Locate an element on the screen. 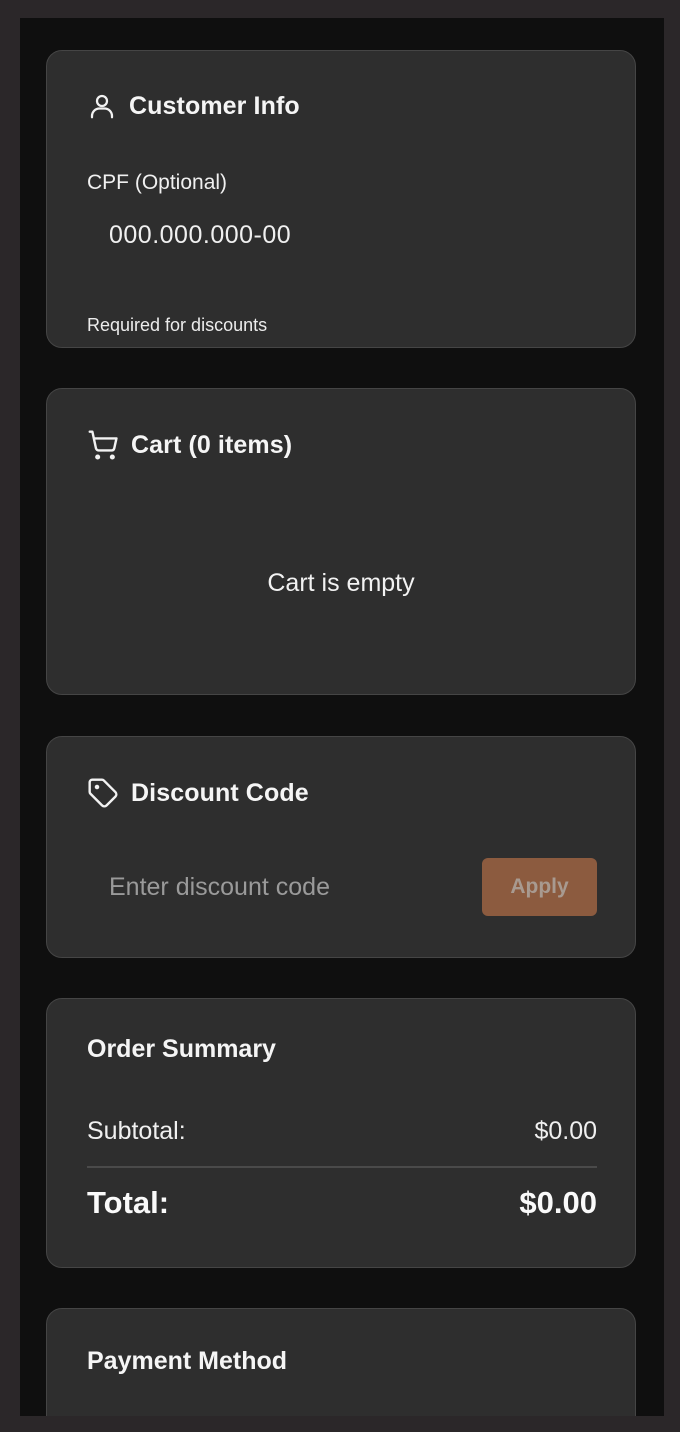 The height and width of the screenshot is (1432, 680). discount-title: Discount Code is located at coordinates (220, 792).